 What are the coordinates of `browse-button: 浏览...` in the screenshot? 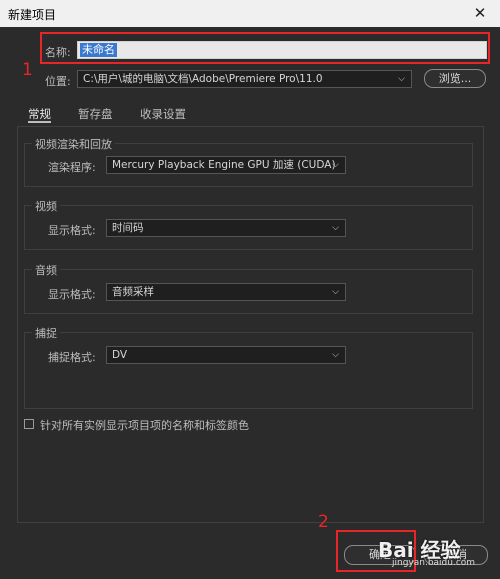 It's located at (455, 78).